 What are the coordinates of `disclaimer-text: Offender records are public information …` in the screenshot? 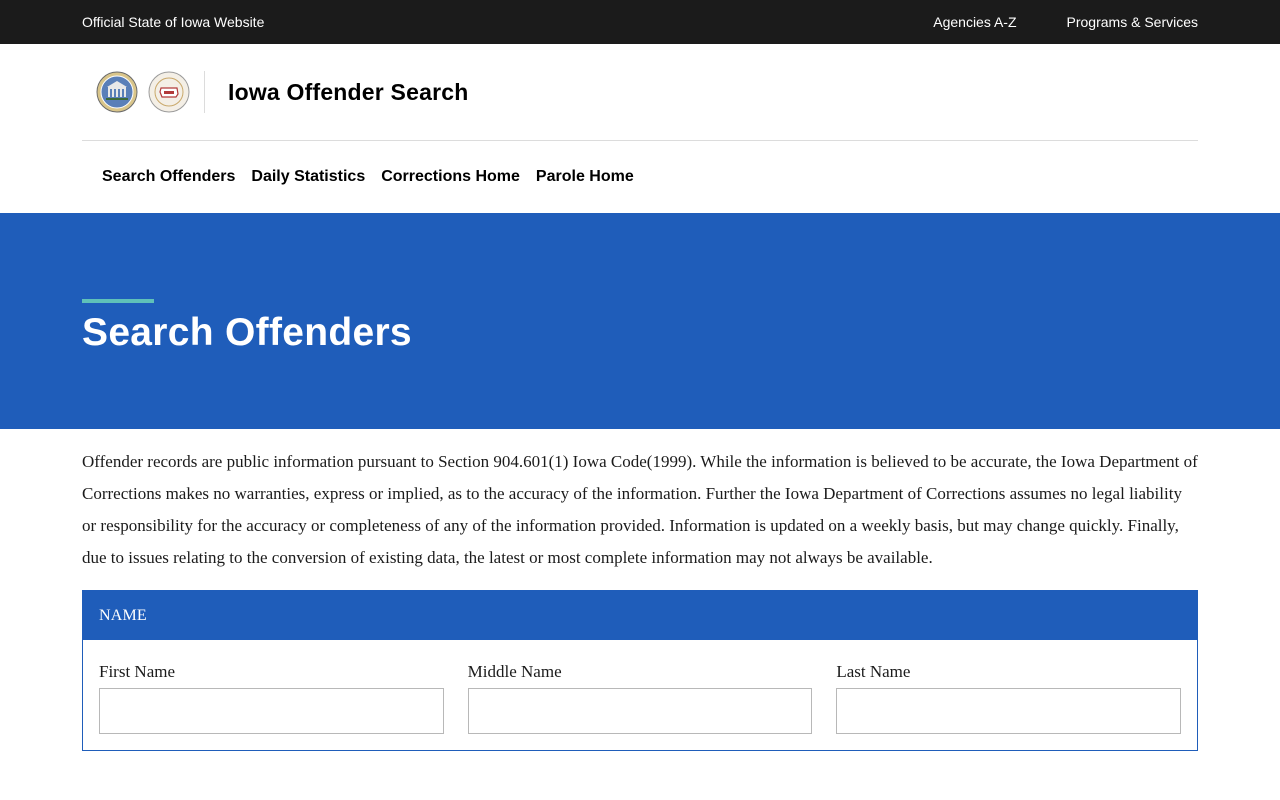 It's located at (640, 509).